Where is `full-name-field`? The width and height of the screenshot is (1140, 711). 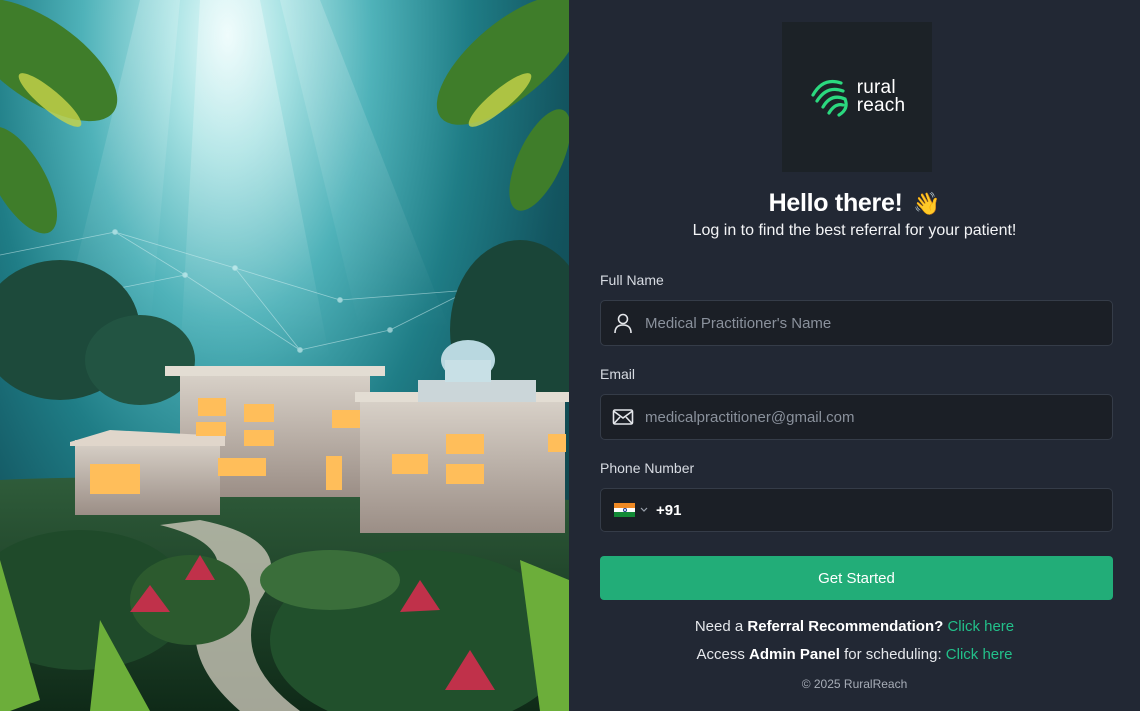 full-name-field is located at coordinates (856, 323).